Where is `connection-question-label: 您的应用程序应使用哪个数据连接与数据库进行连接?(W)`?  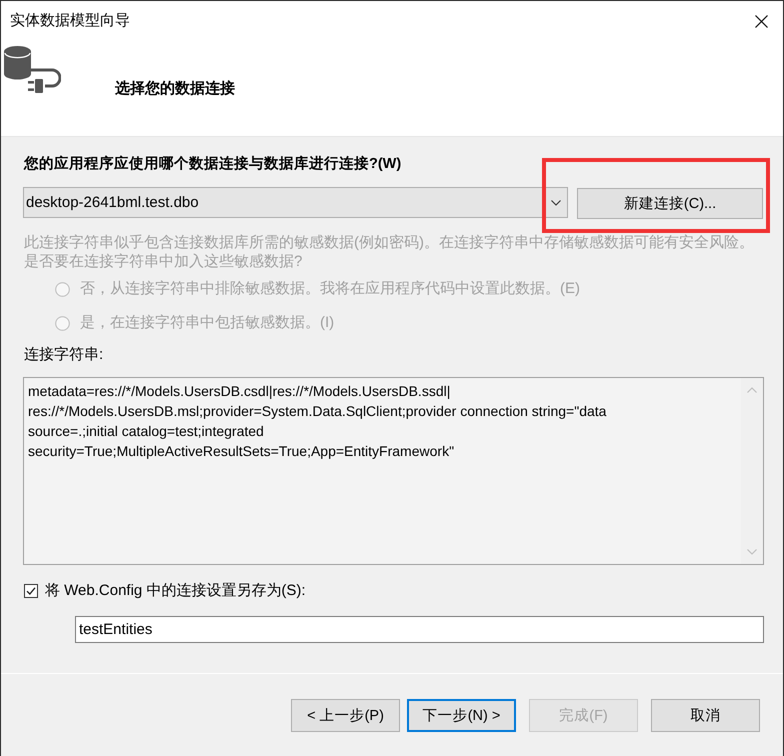 connection-question-label: 您的应用程序应使用哪个数据连接与数据库进行连接?(W) is located at coordinates (212, 164).